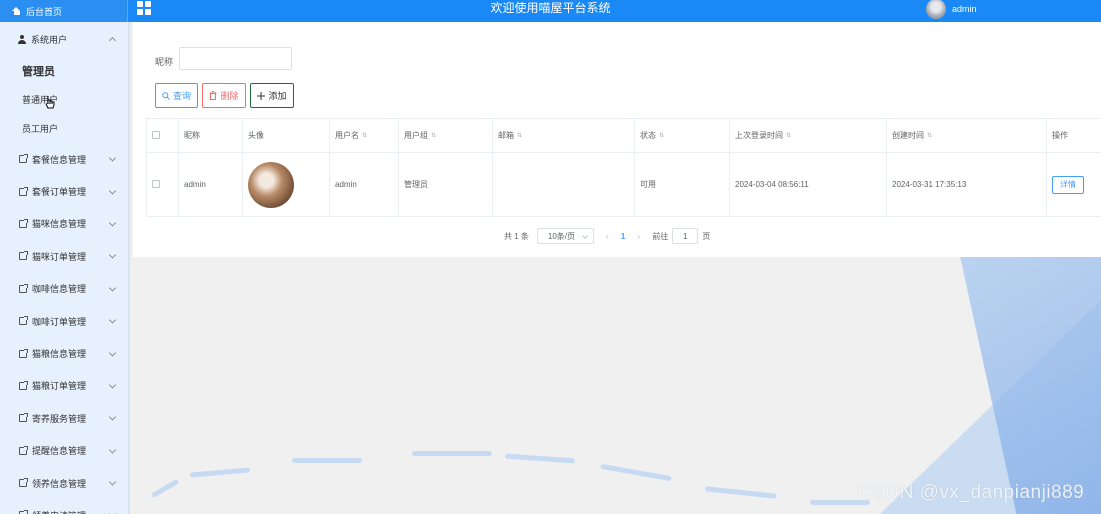 Image resolution: width=1101 pixels, height=514 pixels. Describe the element at coordinates (59, 354) in the screenshot. I see `sidebar-item-label: 猫粮信息管理` at that location.